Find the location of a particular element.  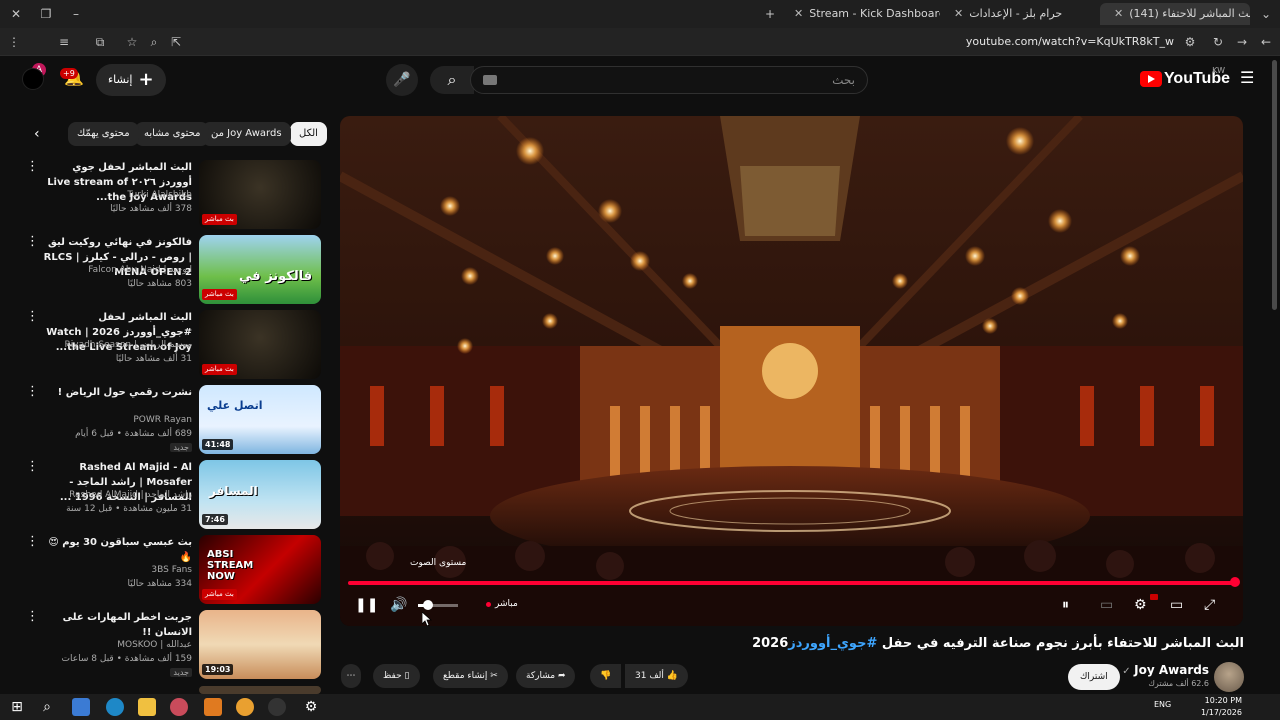

subscribe-button: اشتراك is located at coordinates (1094, 677).